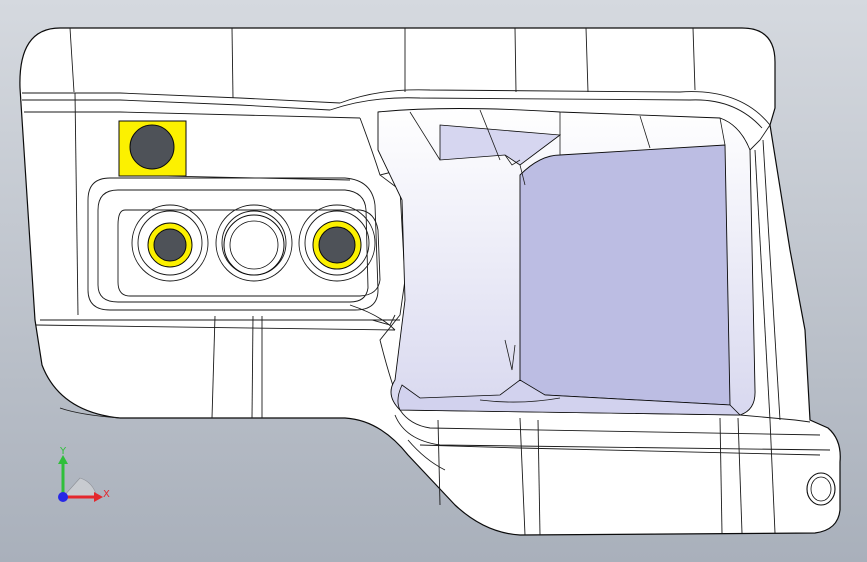  I want to click on hole-left-selected, so click(170, 245).